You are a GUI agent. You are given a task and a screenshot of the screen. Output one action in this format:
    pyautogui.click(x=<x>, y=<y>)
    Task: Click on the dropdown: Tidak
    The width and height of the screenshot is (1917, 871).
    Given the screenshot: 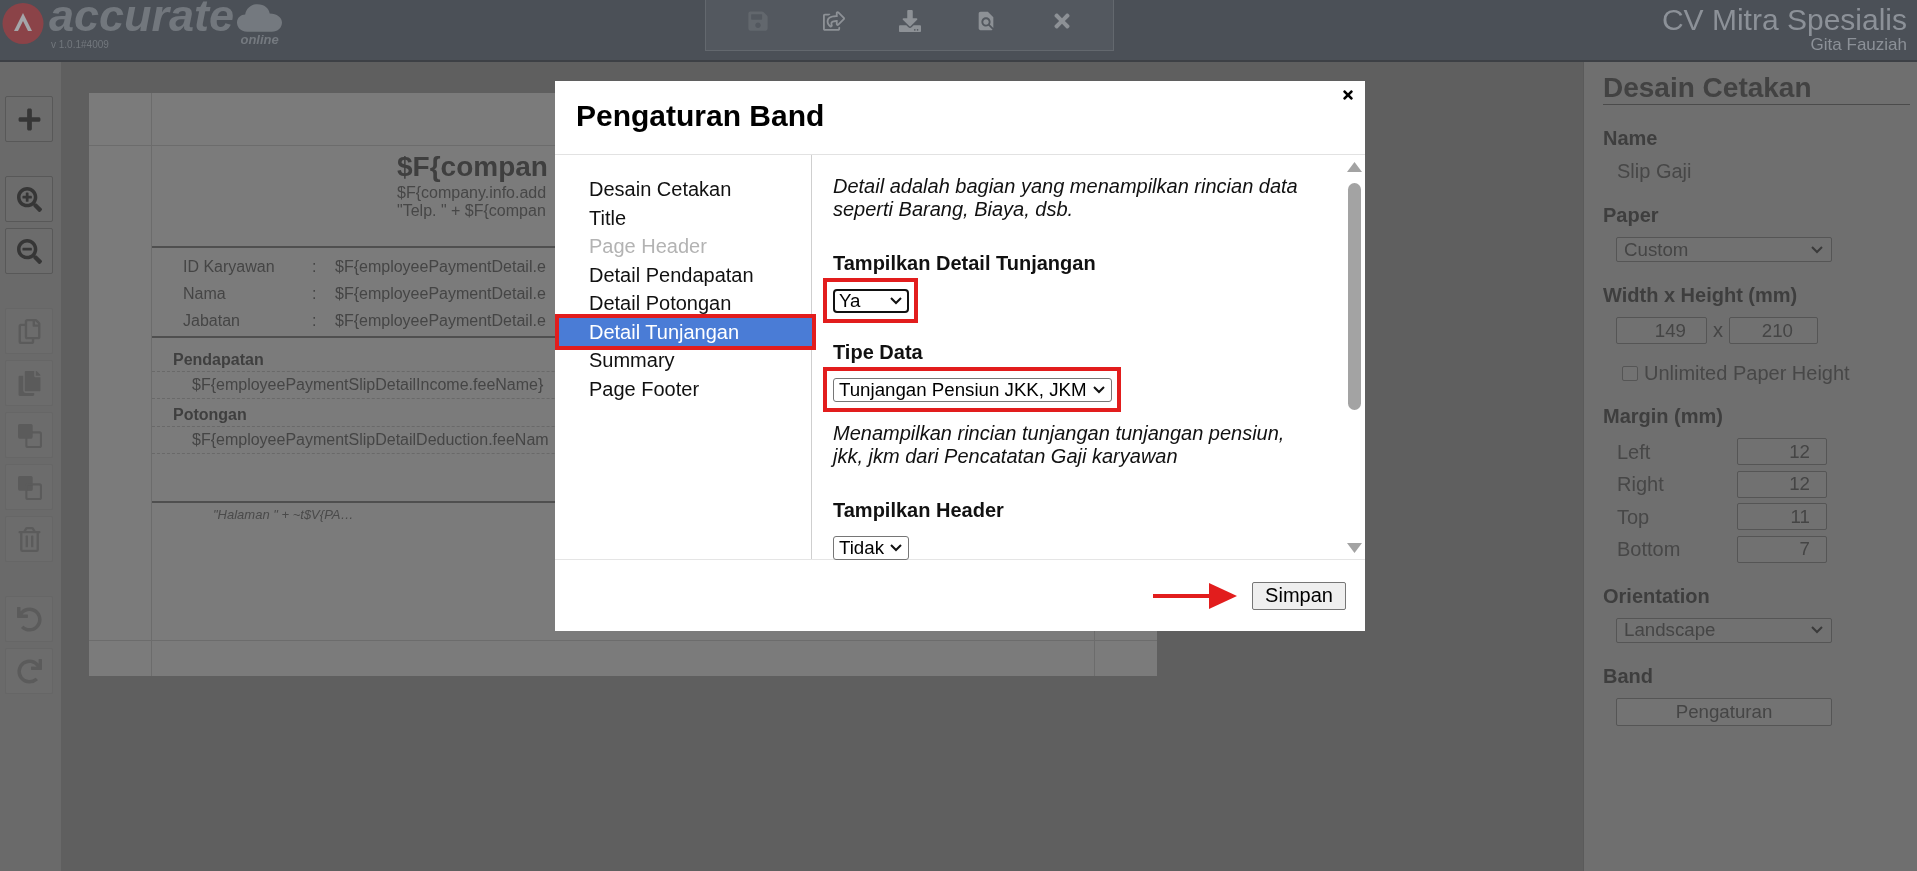 What is the action you would take?
    pyautogui.click(x=871, y=548)
    